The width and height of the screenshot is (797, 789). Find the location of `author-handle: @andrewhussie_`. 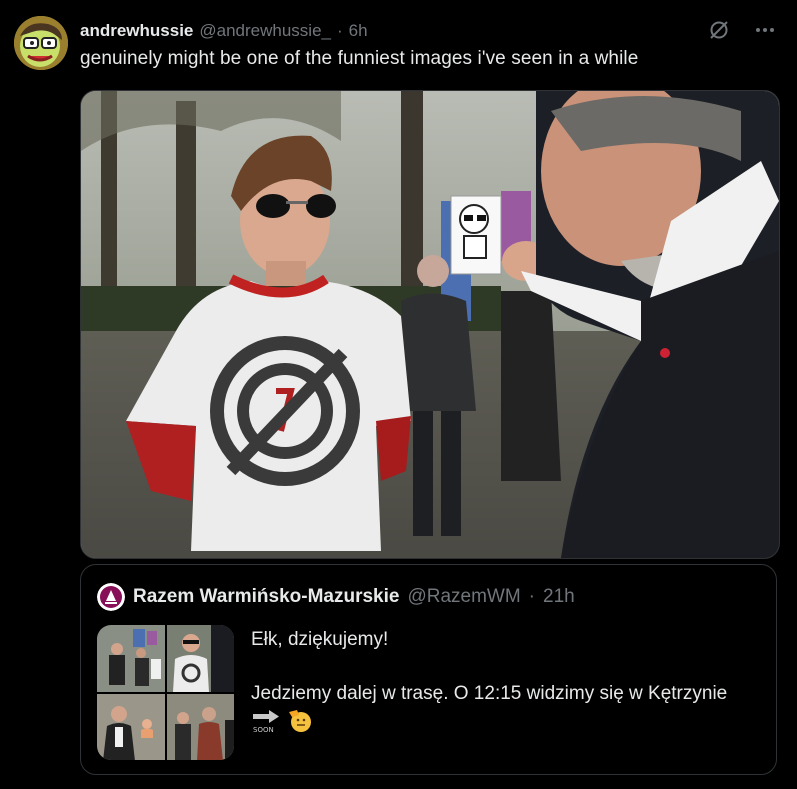

author-handle: @andrewhussie_ is located at coordinates (265, 31).